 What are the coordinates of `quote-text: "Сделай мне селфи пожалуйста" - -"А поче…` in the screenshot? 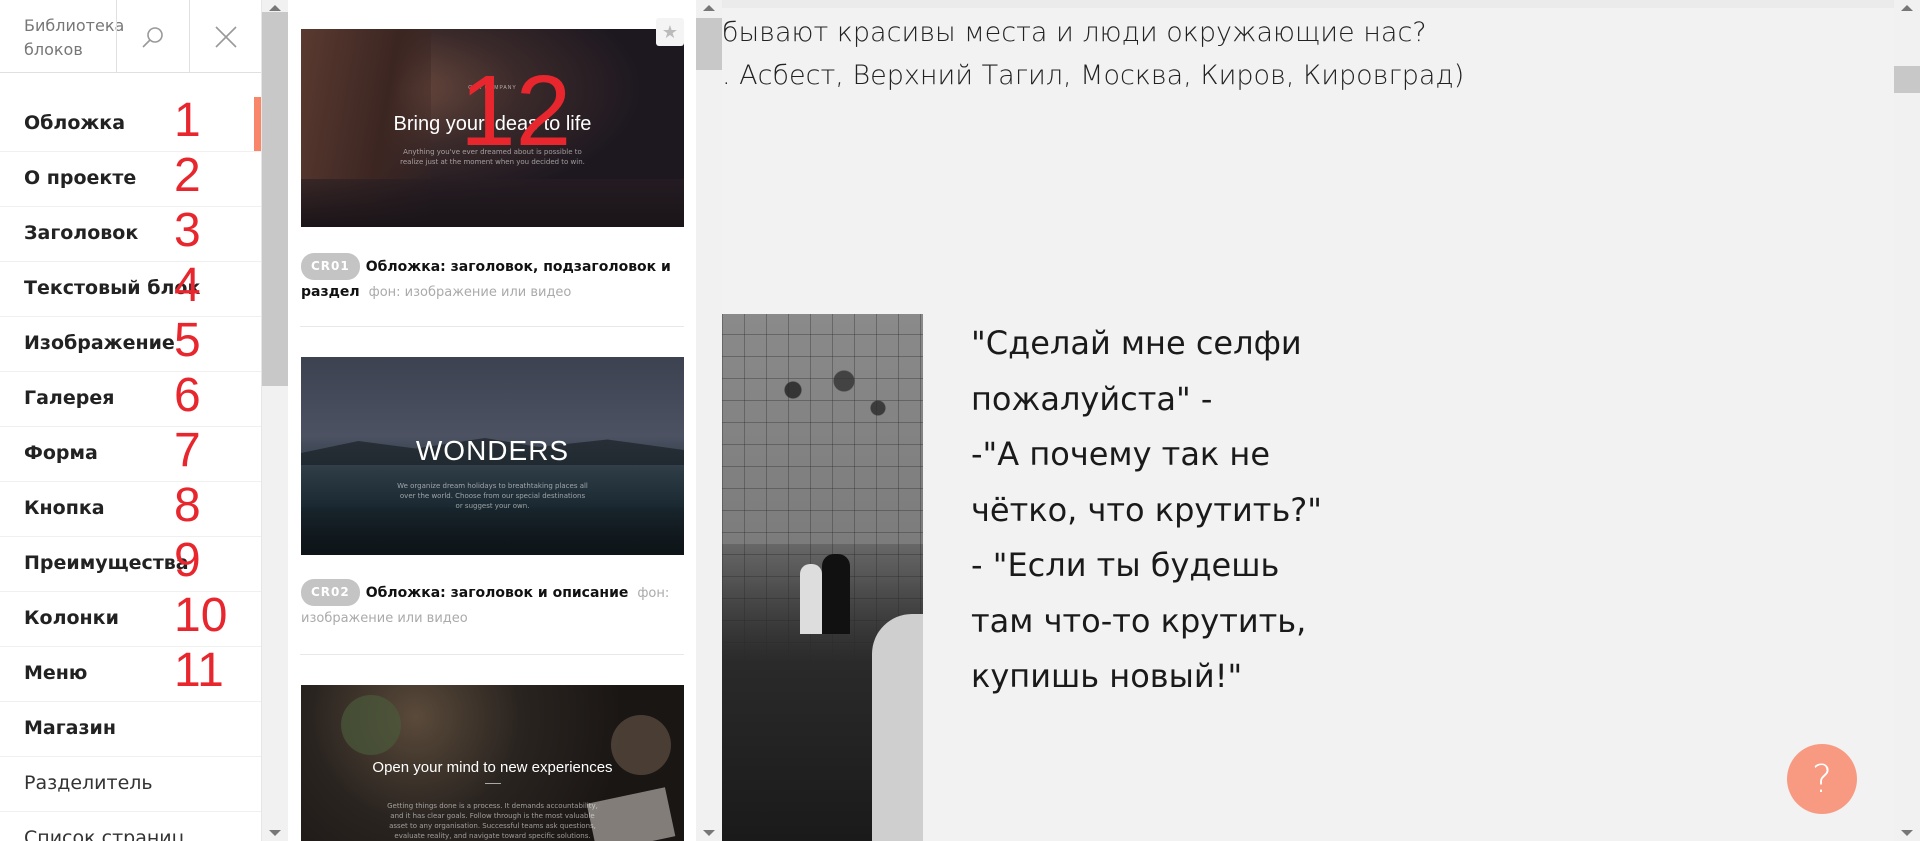 It's located at (1146, 510).